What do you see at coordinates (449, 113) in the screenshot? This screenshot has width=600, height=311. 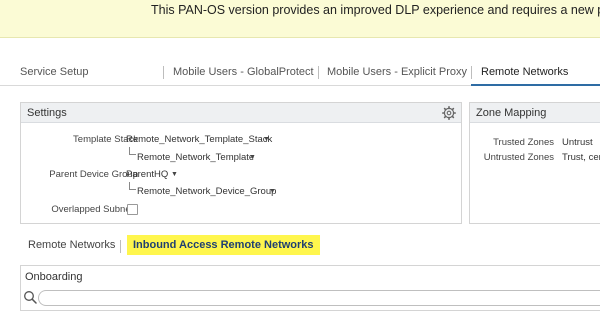 I see `gear-icon` at bounding box center [449, 113].